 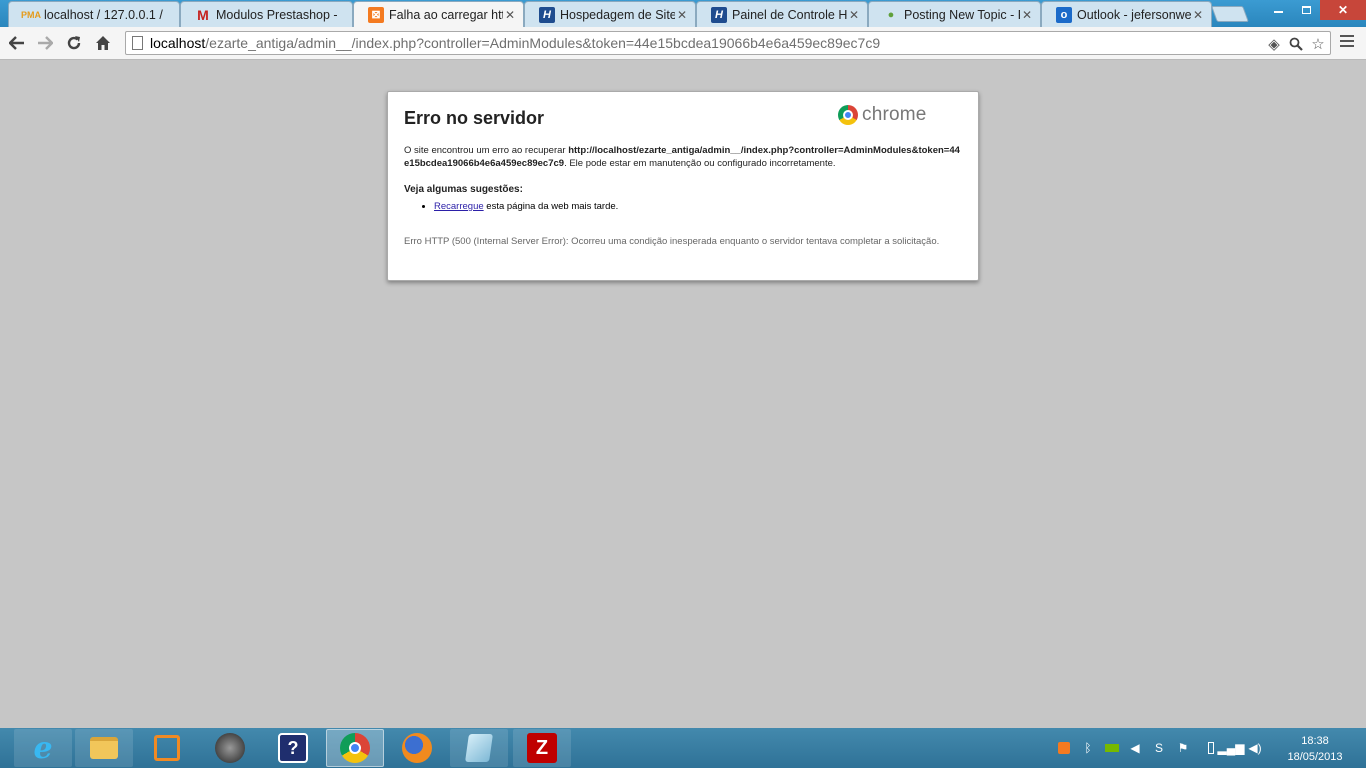 I want to click on url-host: localhost, so click(x=178, y=43).